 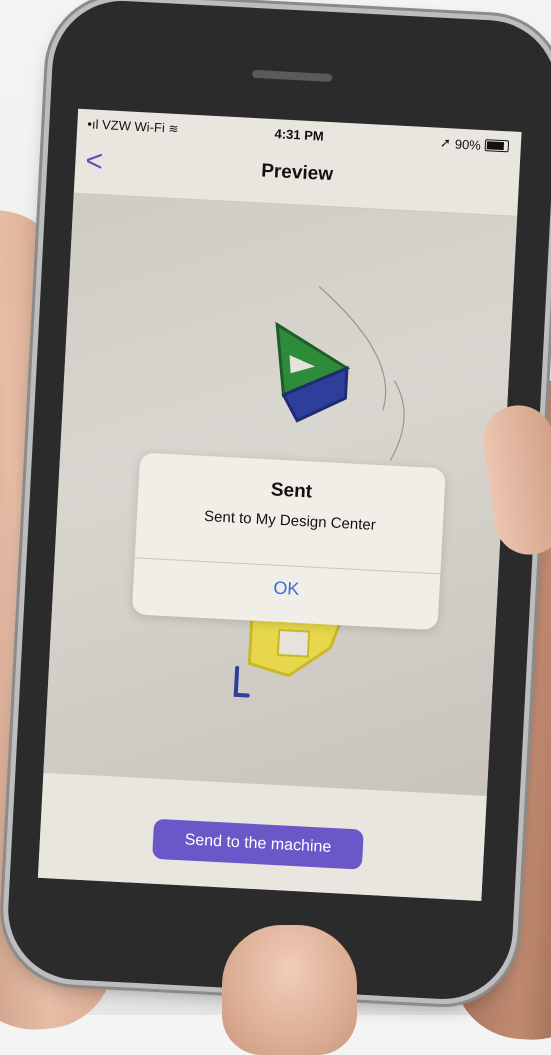 What do you see at coordinates (289, 990) in the screenshot?
I see `thumb` at bounding box center [289, 990].